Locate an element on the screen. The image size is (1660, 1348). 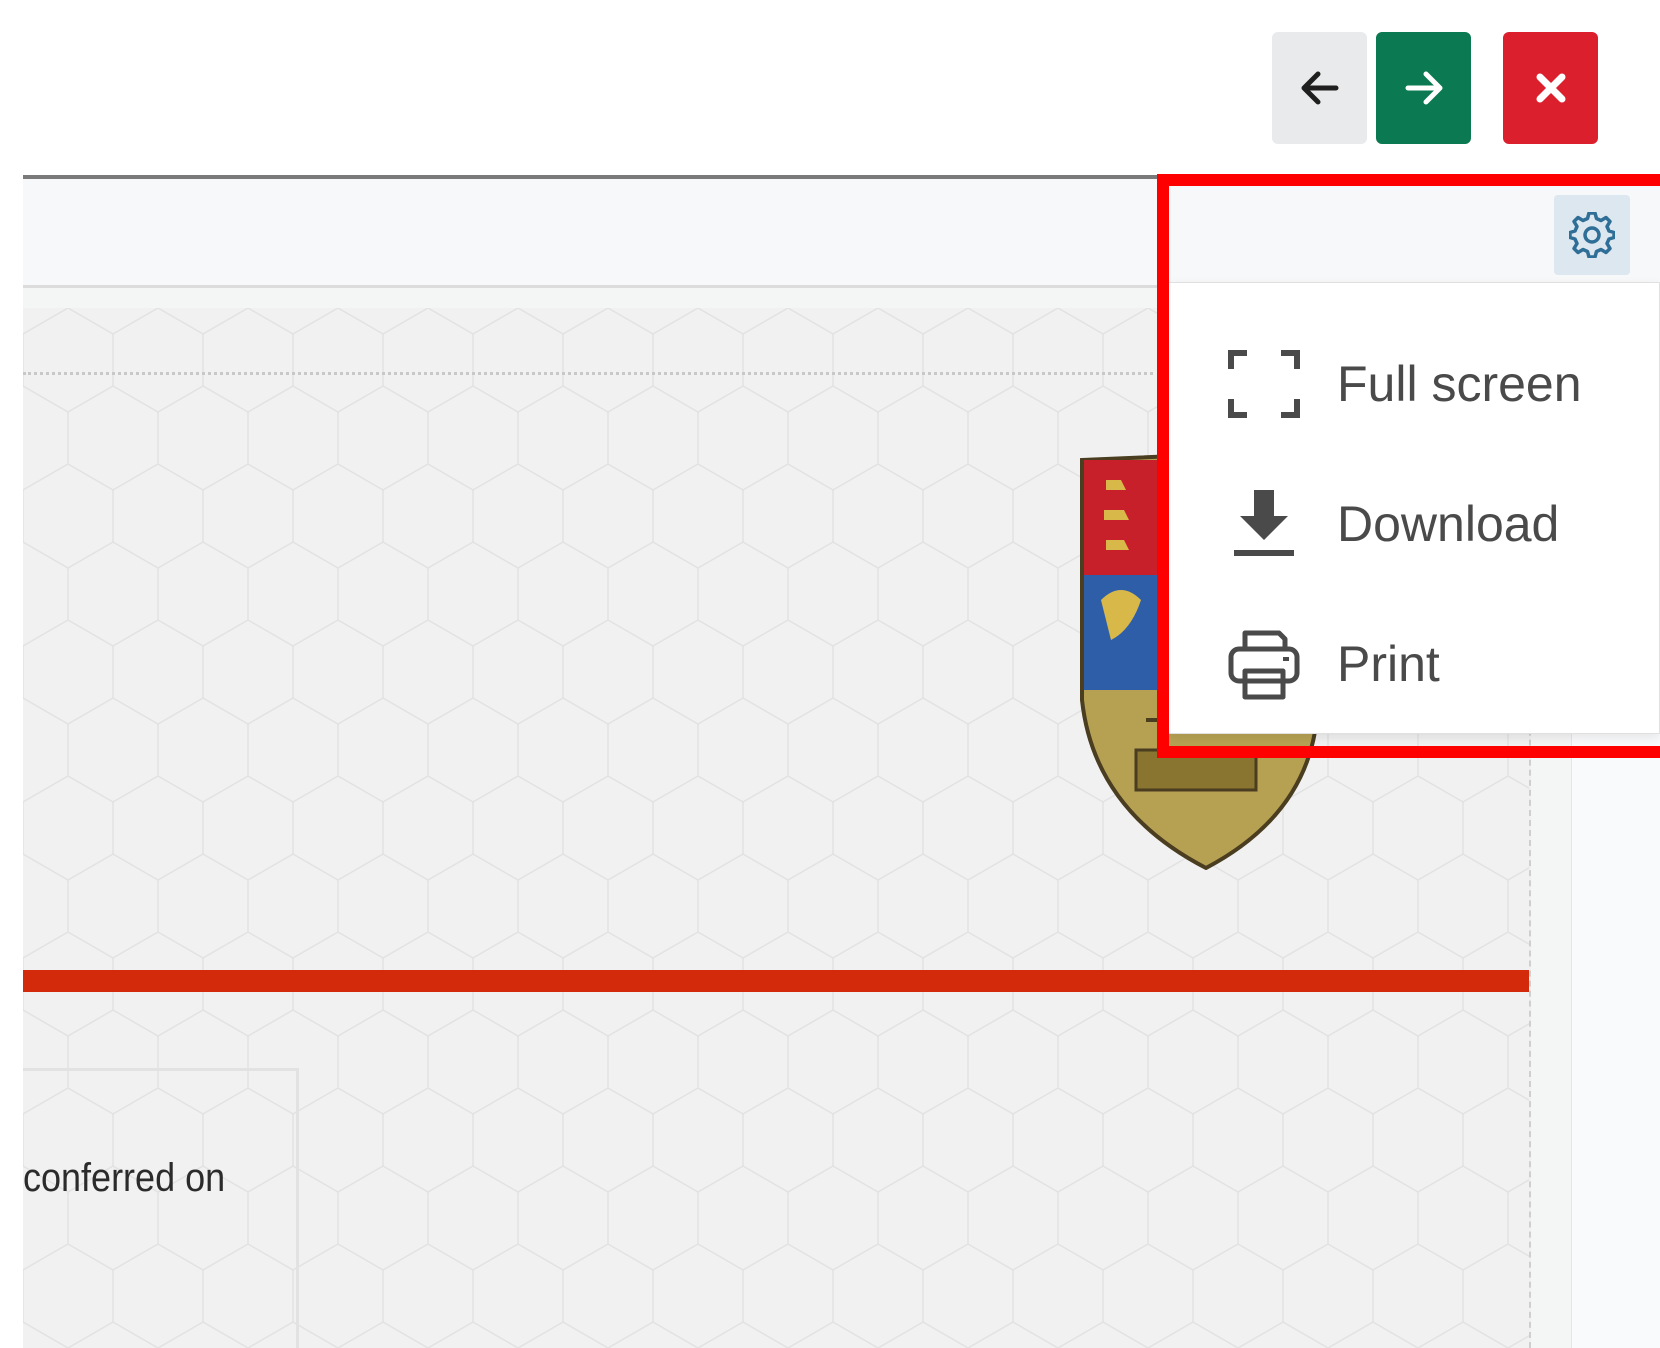
arrow-right-icon is located at coordinates (1423, 88).